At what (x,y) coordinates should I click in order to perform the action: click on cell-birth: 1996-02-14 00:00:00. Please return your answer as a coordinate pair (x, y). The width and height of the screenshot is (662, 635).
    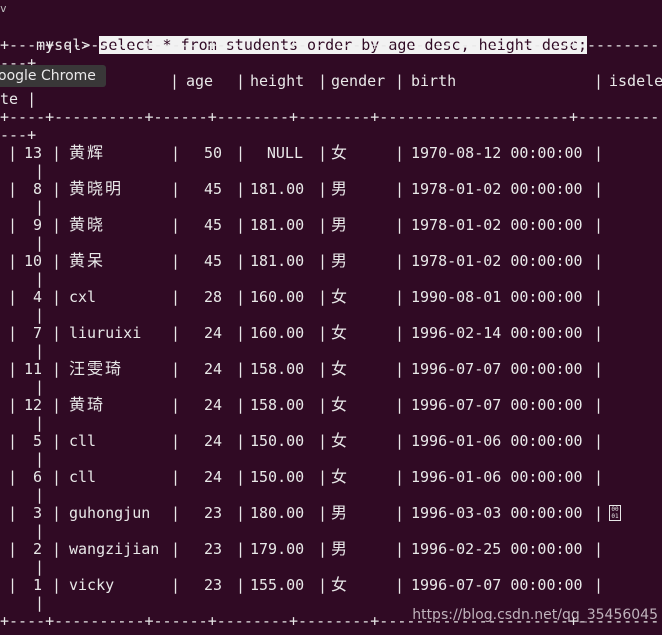
    Looking at the image, I should click on (497, 333).